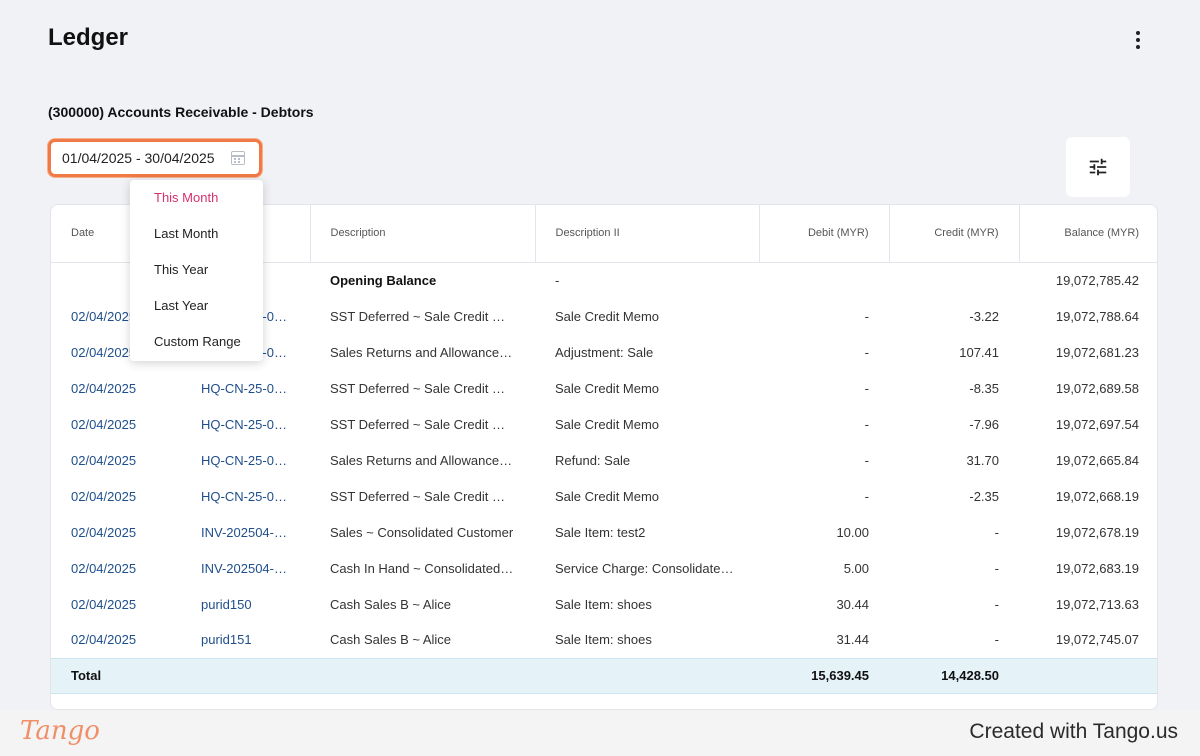 The width and height of the screenshot is (1200, 756). I want to click on column-header-description: Description, so click(423, 234).